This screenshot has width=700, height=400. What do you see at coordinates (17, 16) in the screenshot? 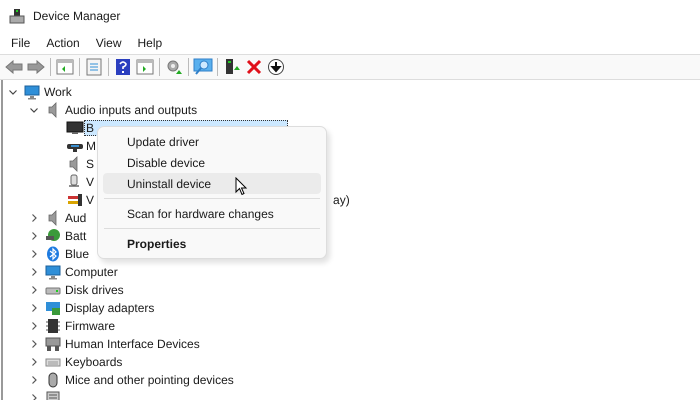
I see `app-icon` at bounding box center [17, 16].